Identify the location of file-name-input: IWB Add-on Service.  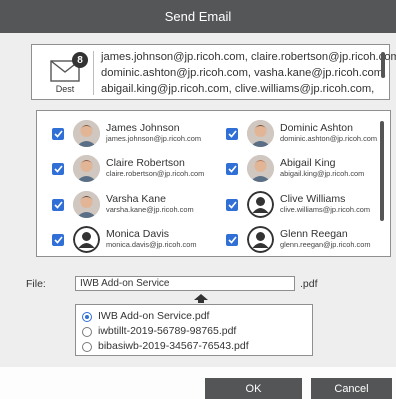
(185, 283).